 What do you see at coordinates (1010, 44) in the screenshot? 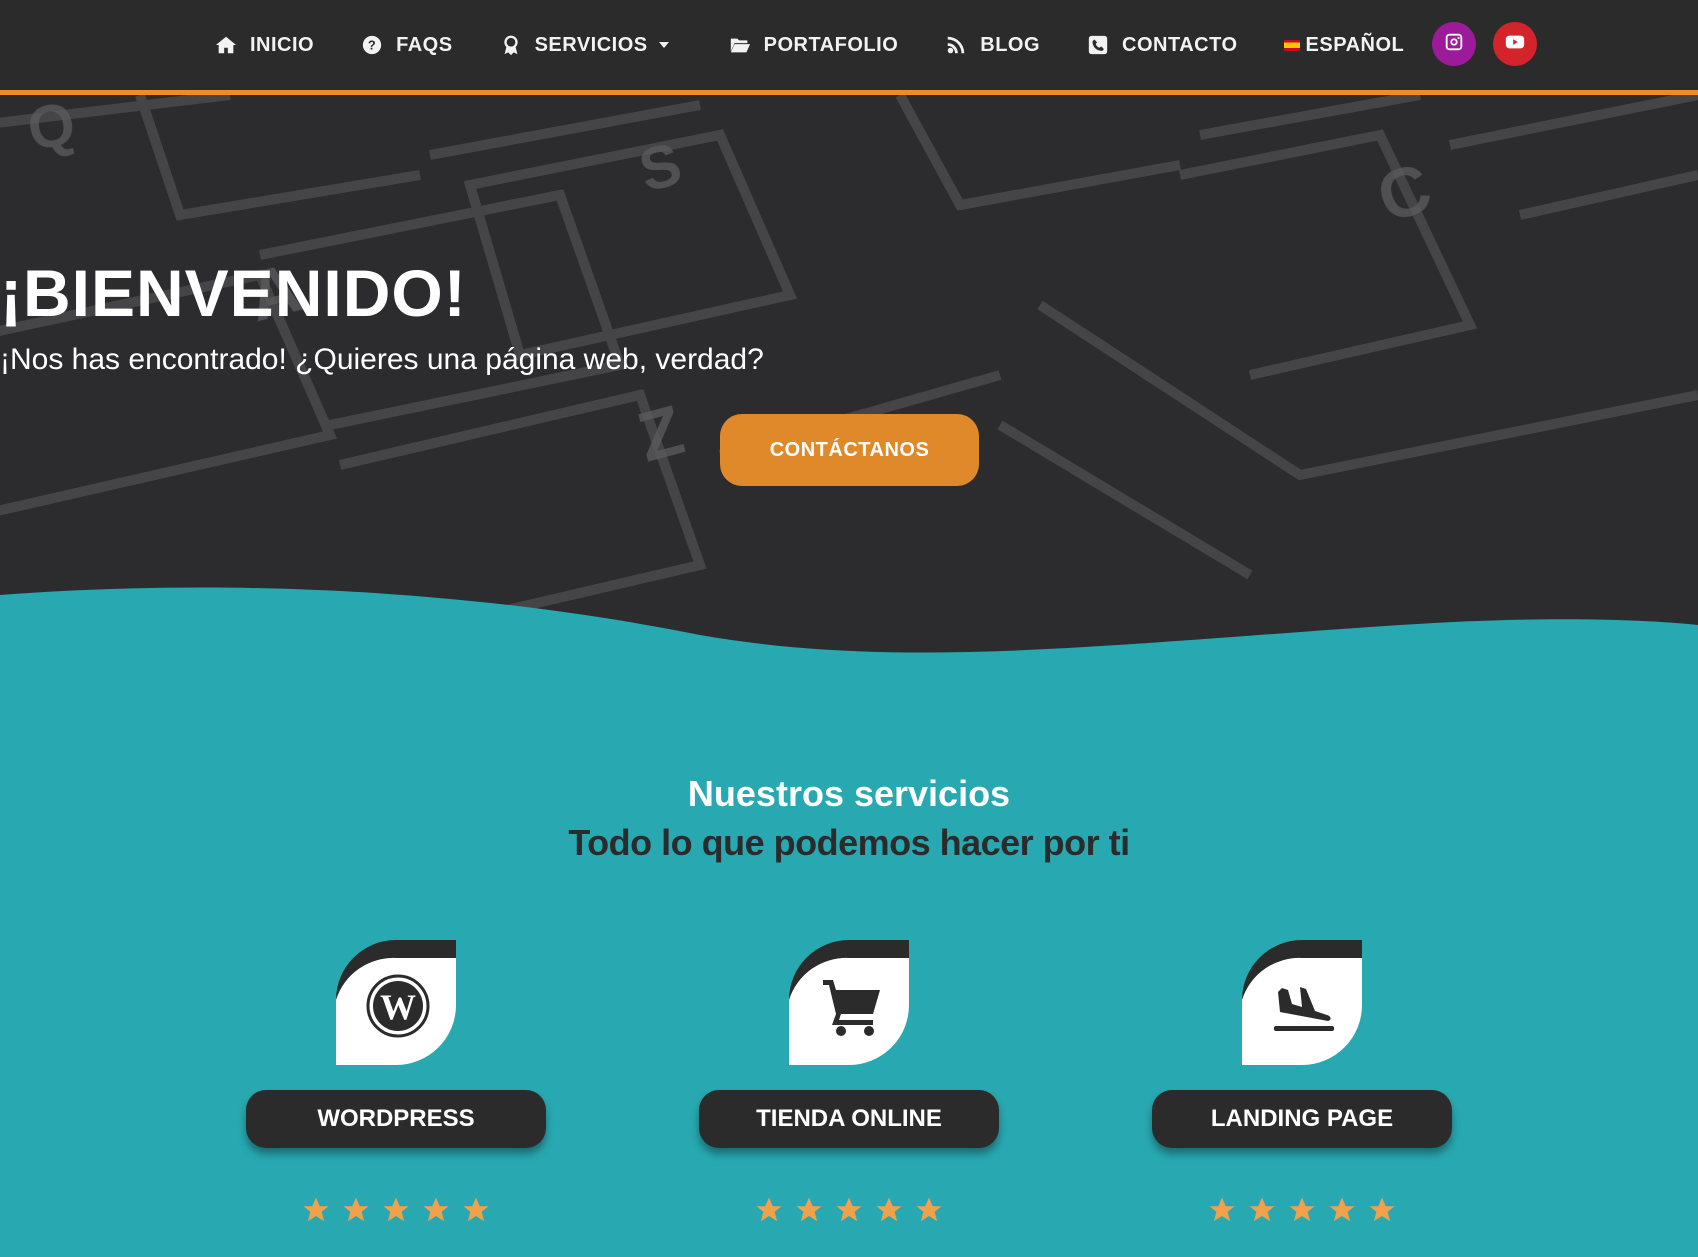
I see `nav-item-label: BLOG` at bounding box center [1010, 44].